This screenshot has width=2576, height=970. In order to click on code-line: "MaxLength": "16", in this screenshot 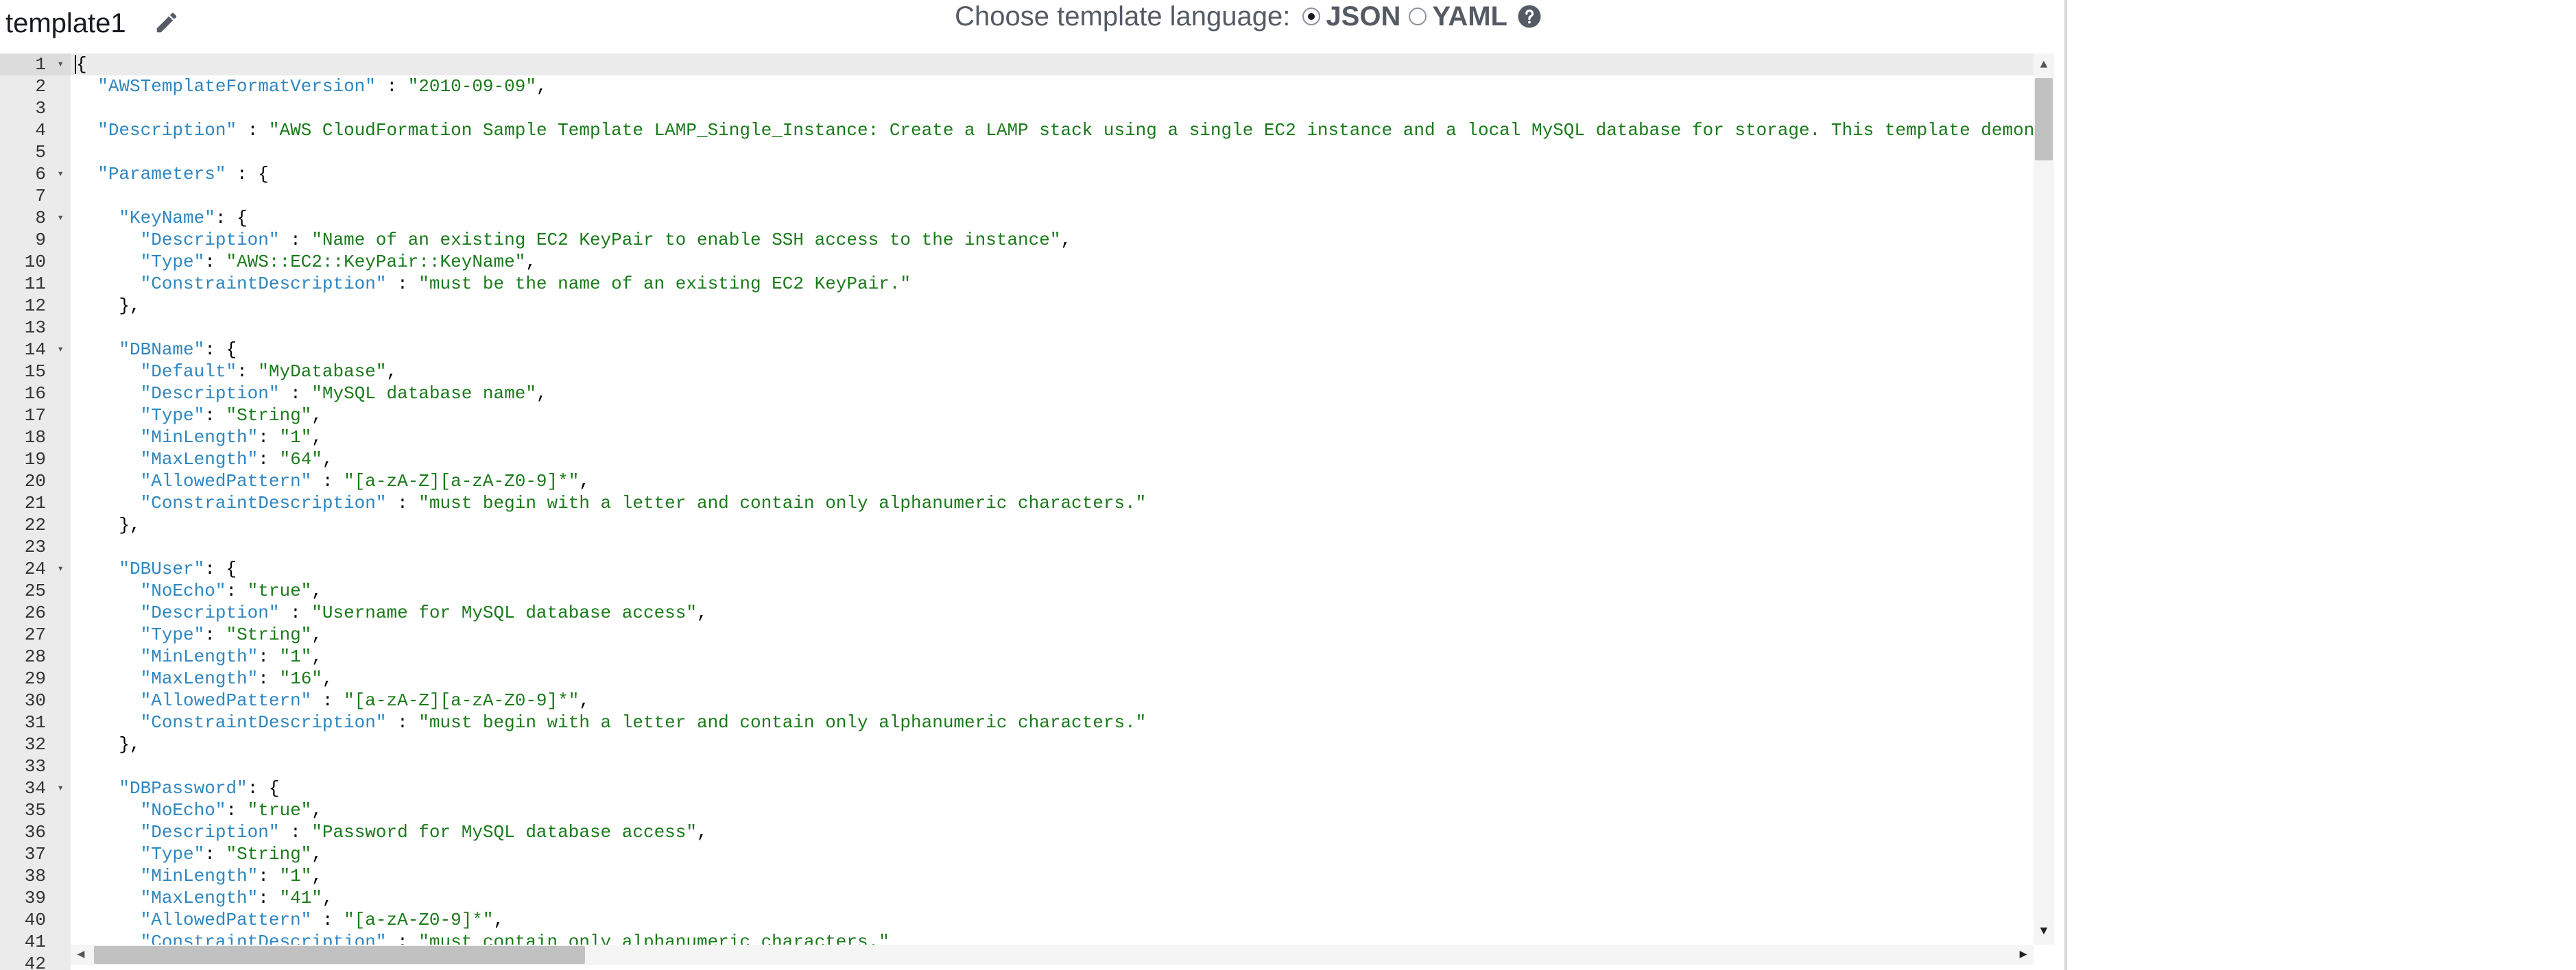, I will do `click(204, 679)`.